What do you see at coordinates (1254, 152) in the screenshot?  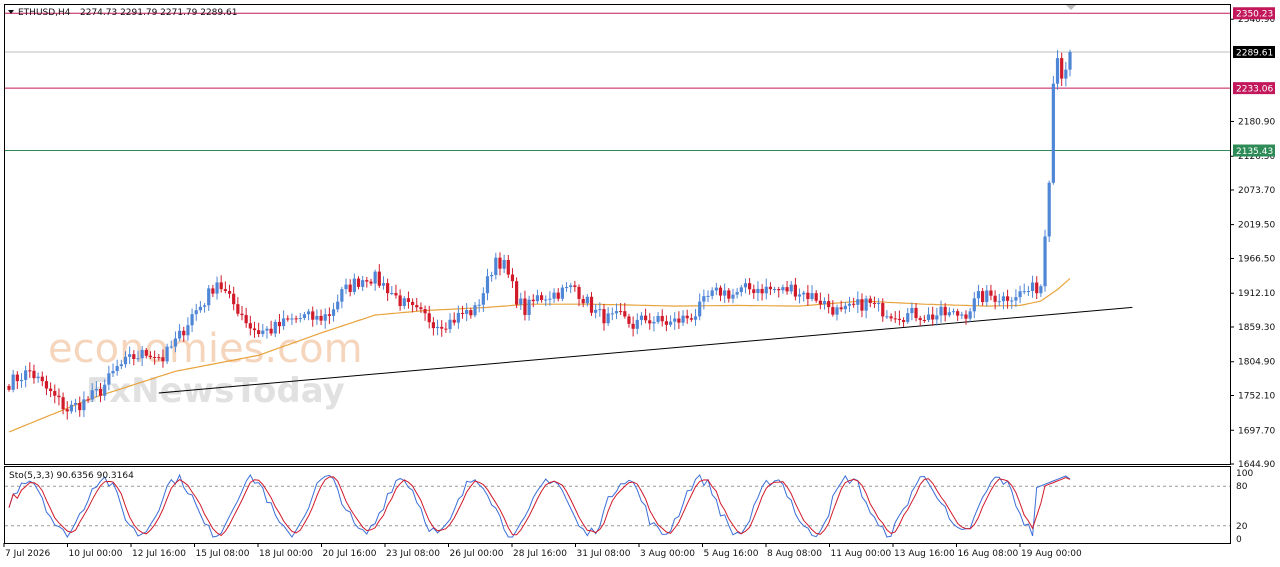 I see `price-level-label: 2135.43` at bounding box center [1254, 152].